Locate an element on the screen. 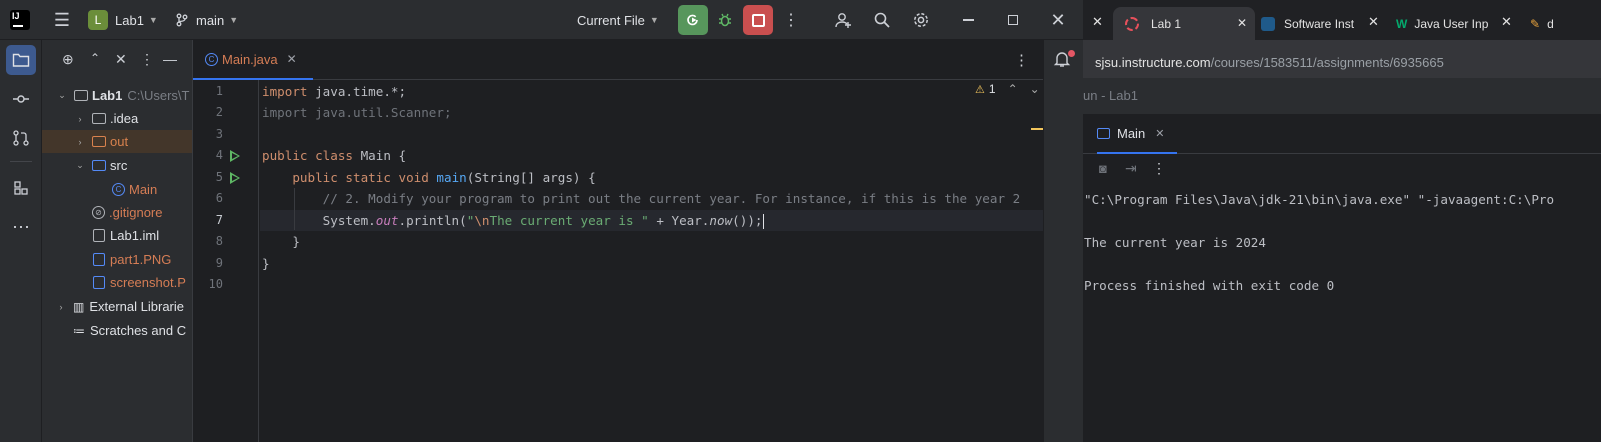 The height and width of the screenshot is (442, 1601). browser-tab-lab1: Lab 1 ✕ is located at coordinates (1184, 23).